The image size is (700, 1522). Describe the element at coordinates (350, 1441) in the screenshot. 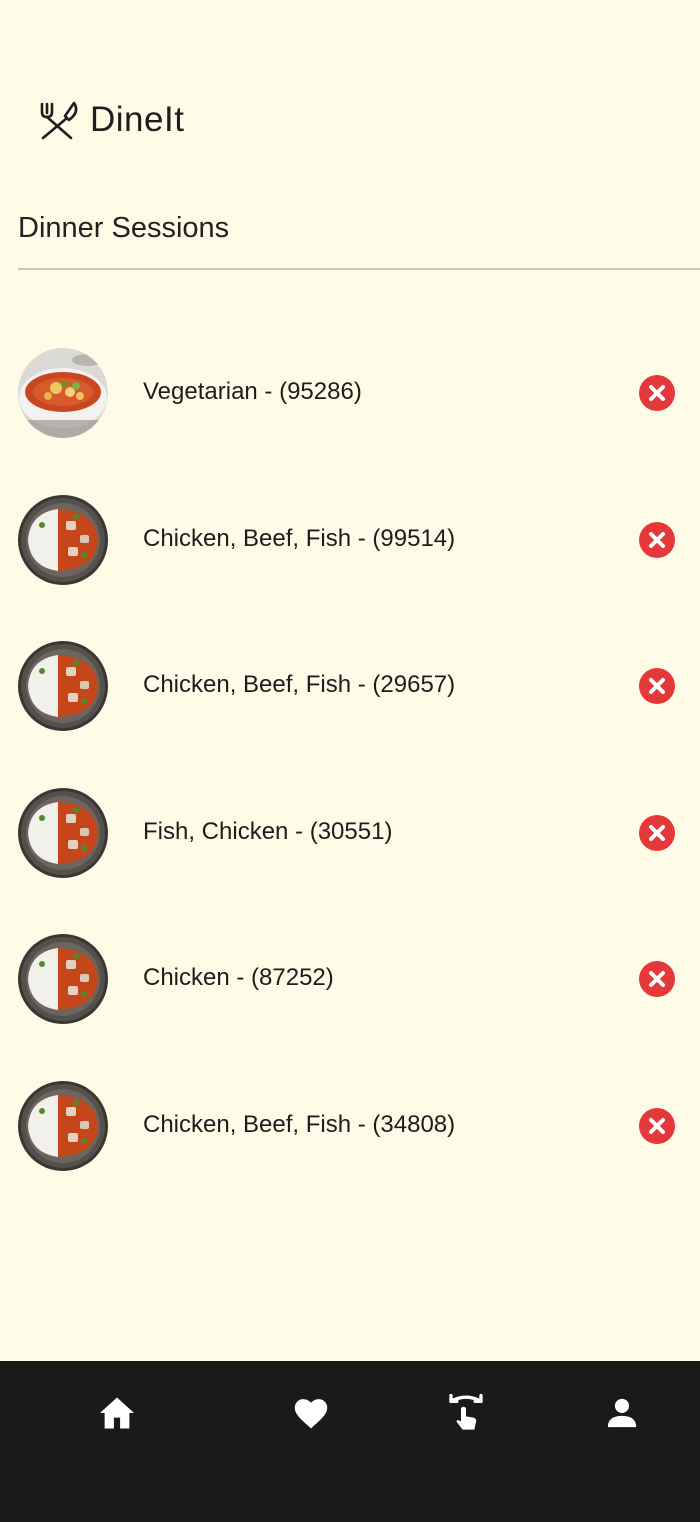

I see `bottom-nav` at that location.